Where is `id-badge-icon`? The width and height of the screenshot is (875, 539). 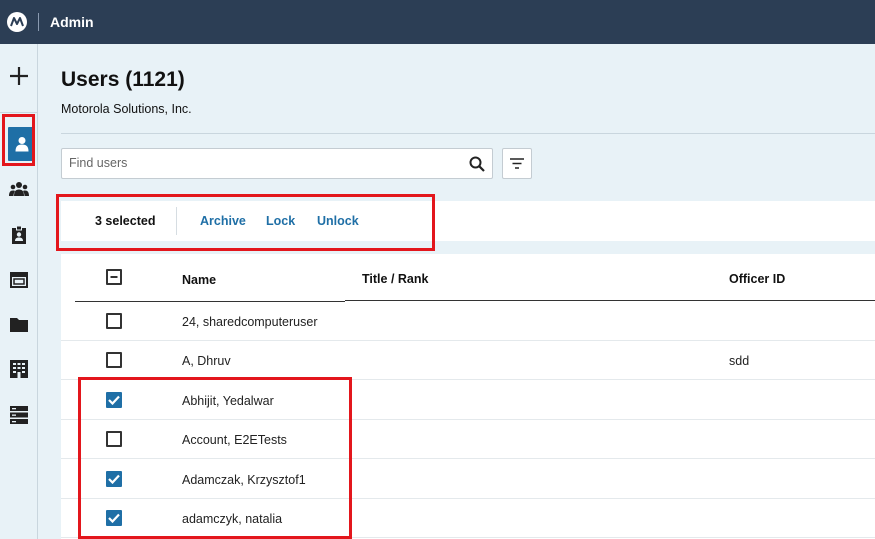
id-badge-icon is located at coordinates (19, 235).